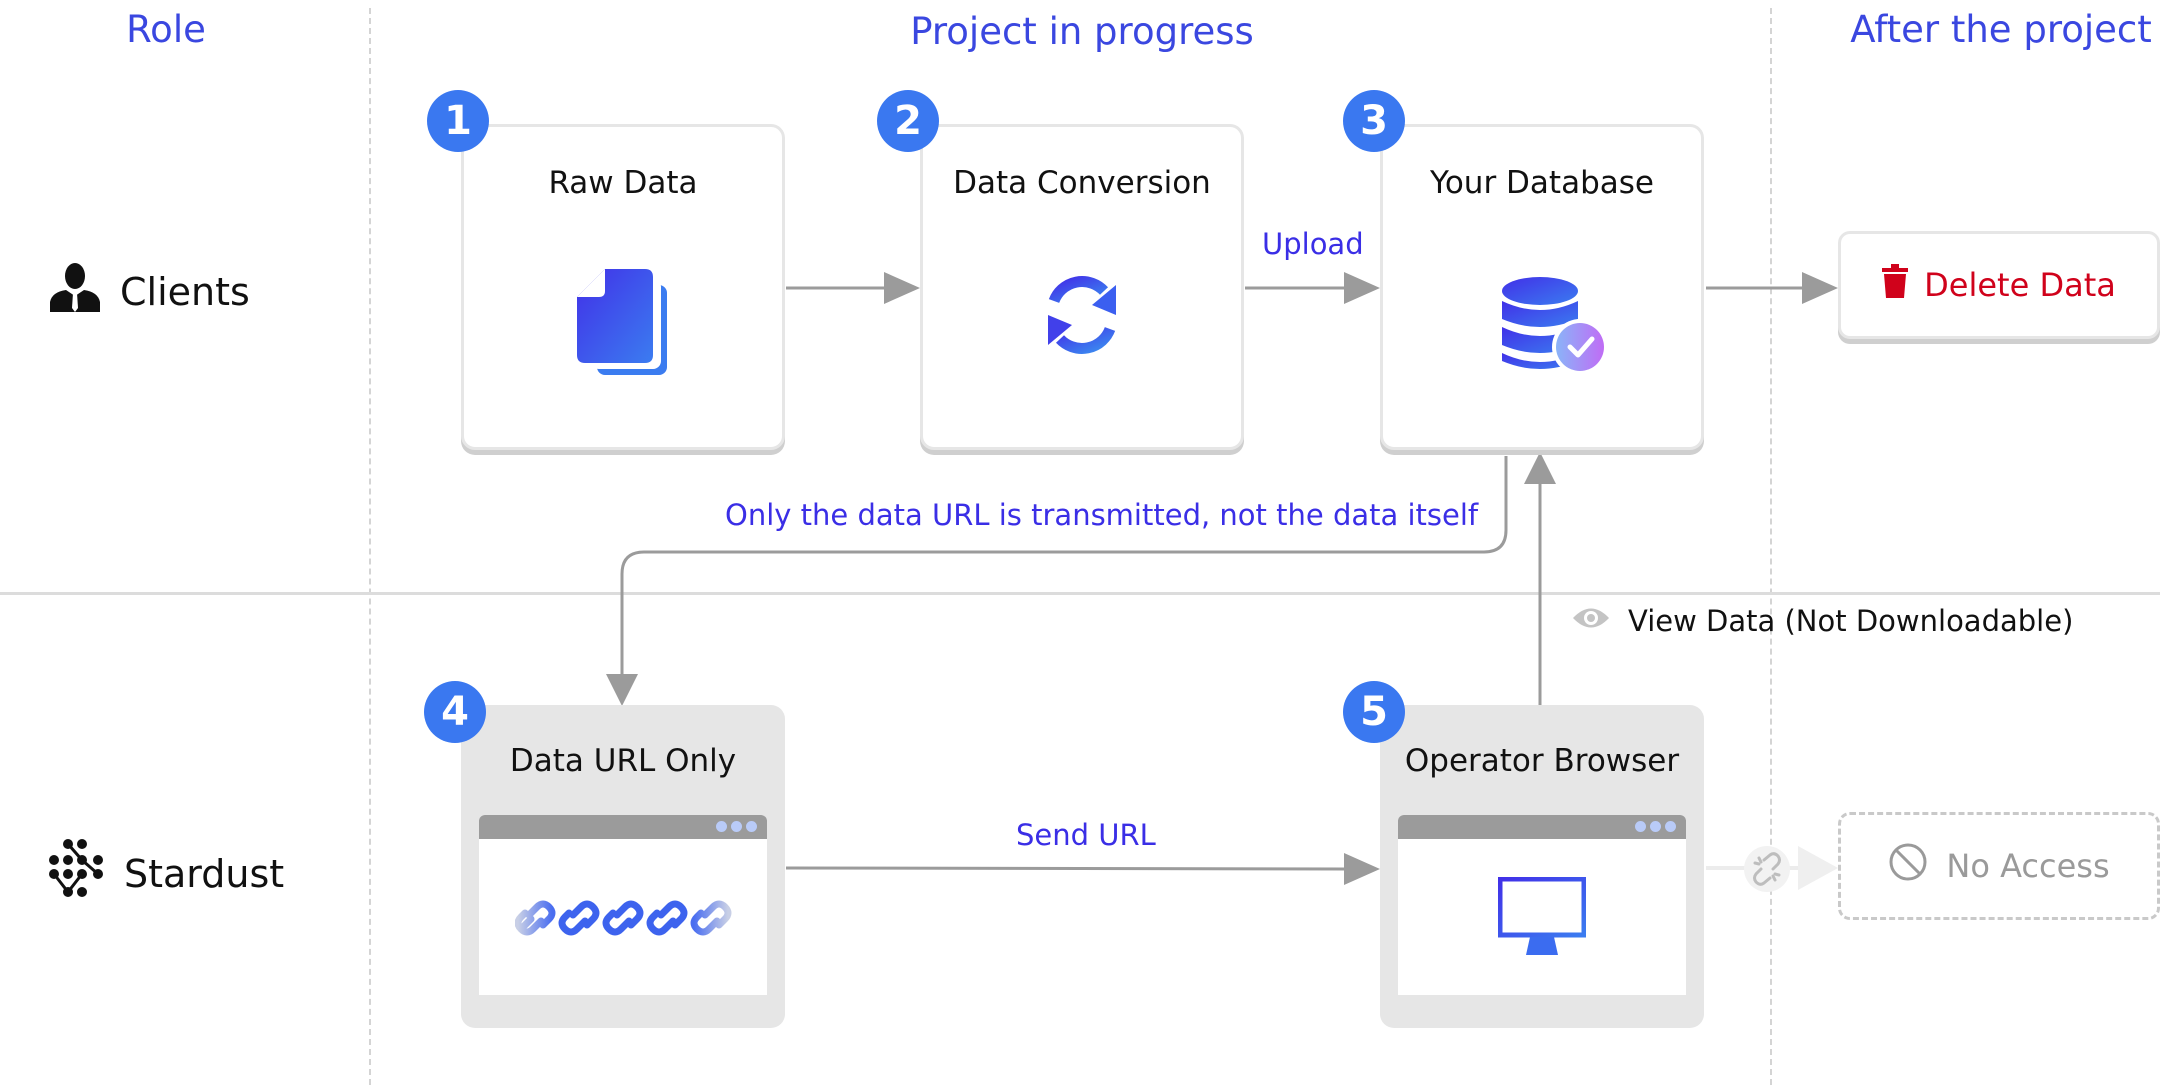 Image resolution: width=2165 pixels, height=1085 pixels. What do you see at coordinates (1082, 317) in the screenshot?
I see `sync-icon` at bounding box center [1082, 317].